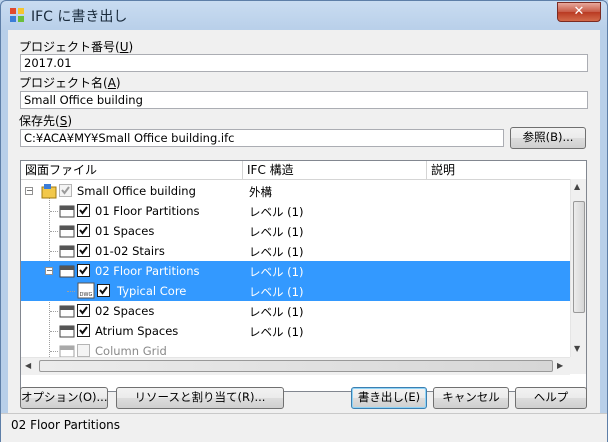 The image size is (608, 442). Describe the element at coordinates (147, 211) in the screenshot. I see `row-name: 01 Floor Partitions` at that location.